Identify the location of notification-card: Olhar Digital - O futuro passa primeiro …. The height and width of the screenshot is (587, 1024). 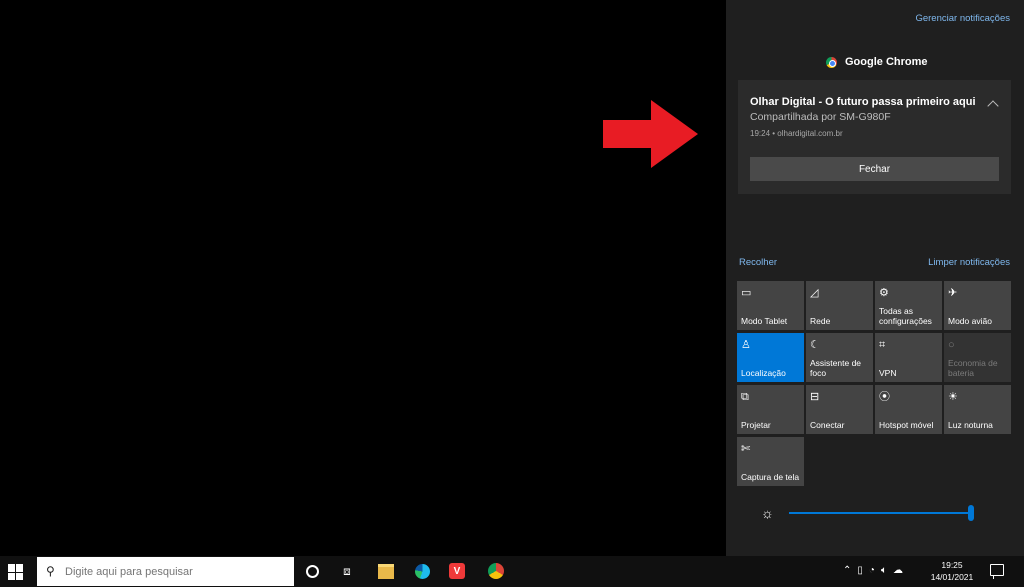
(874, 137).